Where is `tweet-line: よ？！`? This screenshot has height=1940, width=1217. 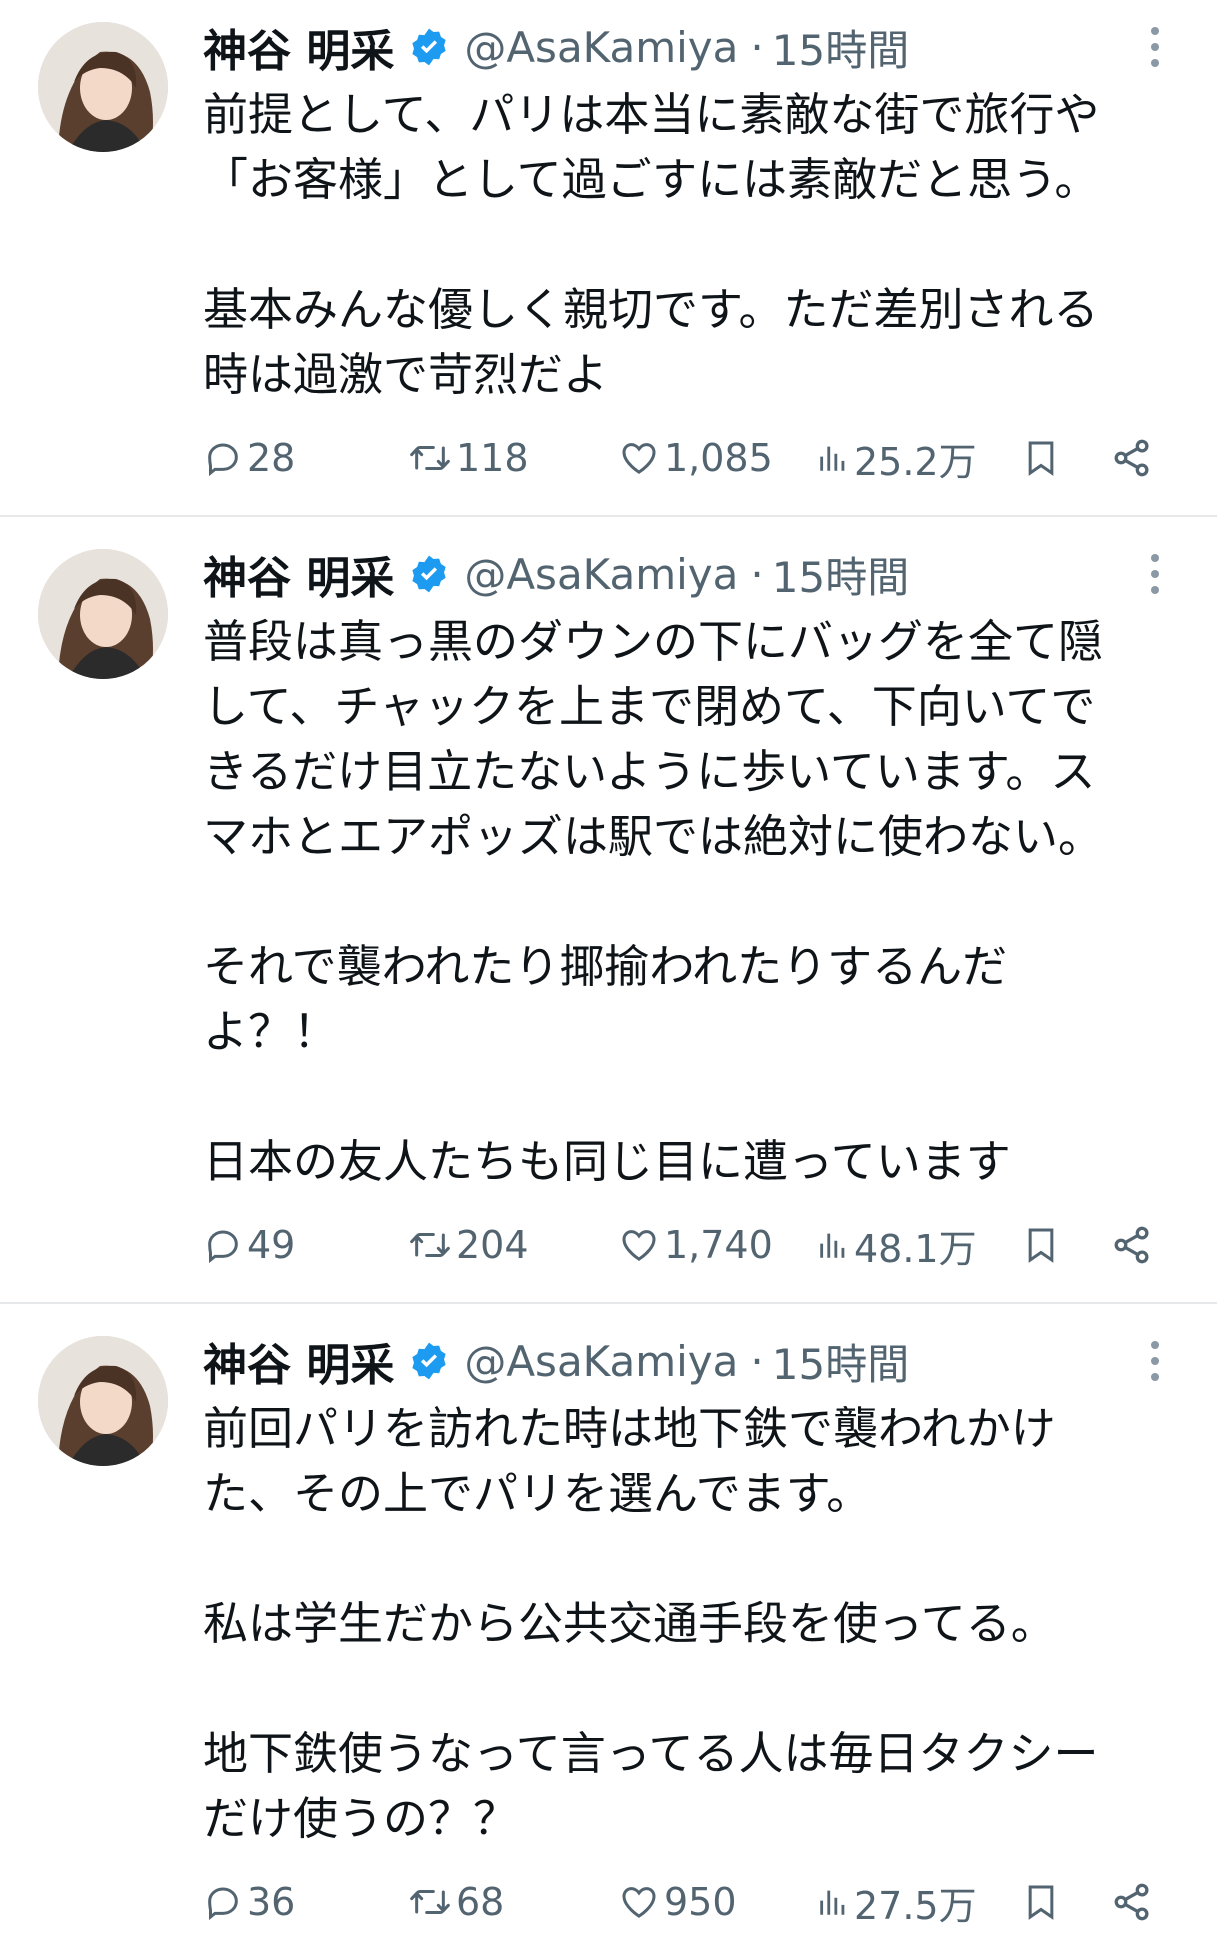 tweet-line: よ？！ is located at coordinates (271, 1031).